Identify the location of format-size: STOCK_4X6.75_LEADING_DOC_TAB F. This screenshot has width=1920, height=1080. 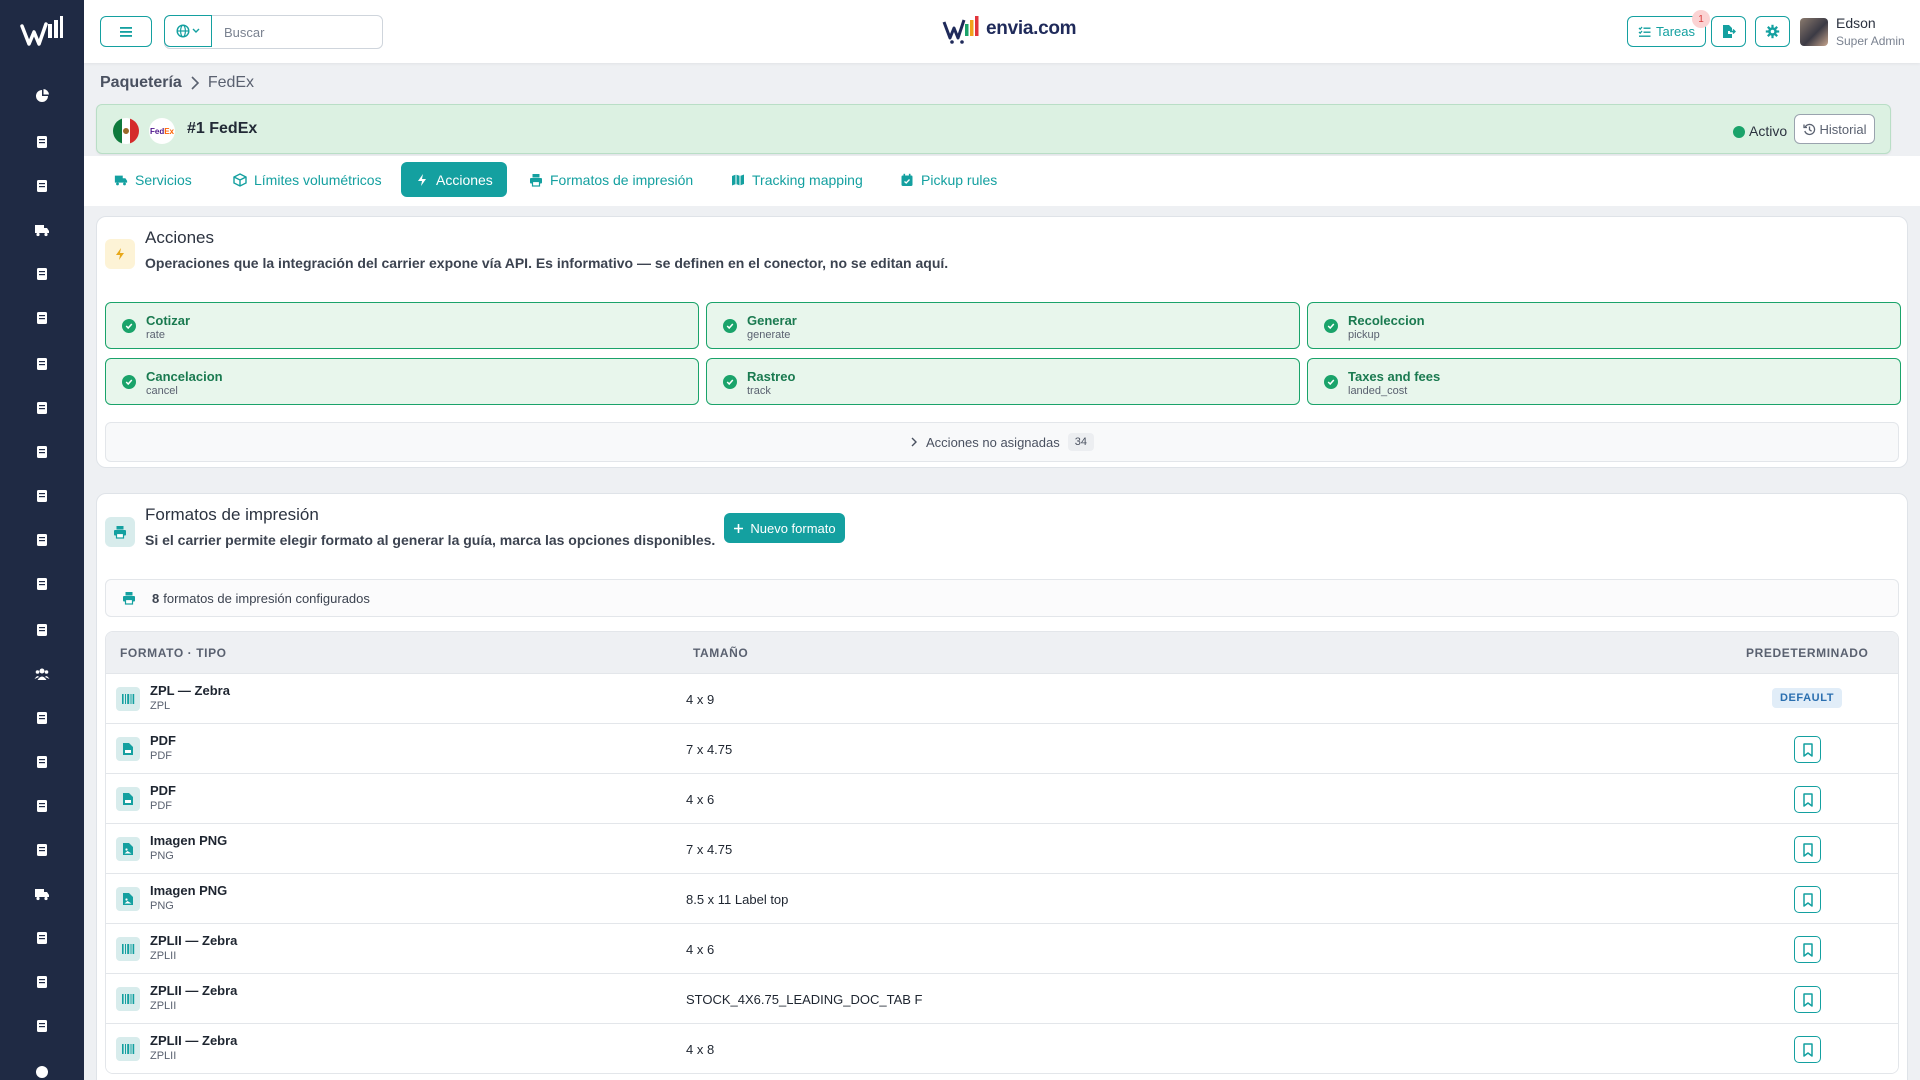
(804, 999).